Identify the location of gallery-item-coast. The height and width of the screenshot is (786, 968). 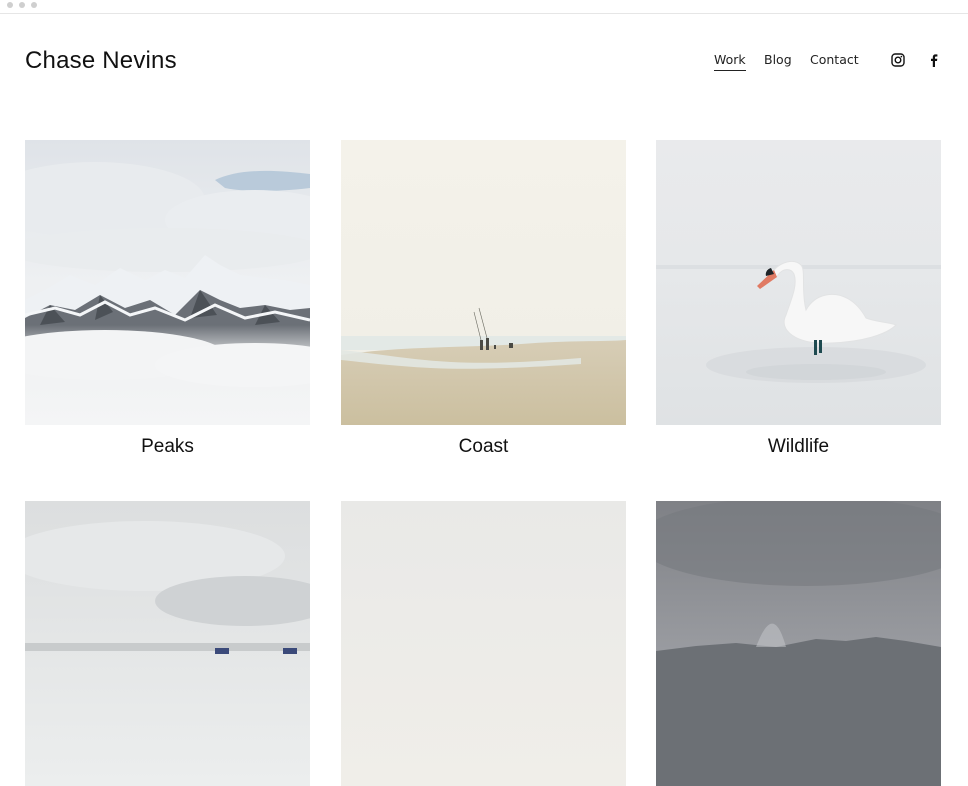
(483, 282).